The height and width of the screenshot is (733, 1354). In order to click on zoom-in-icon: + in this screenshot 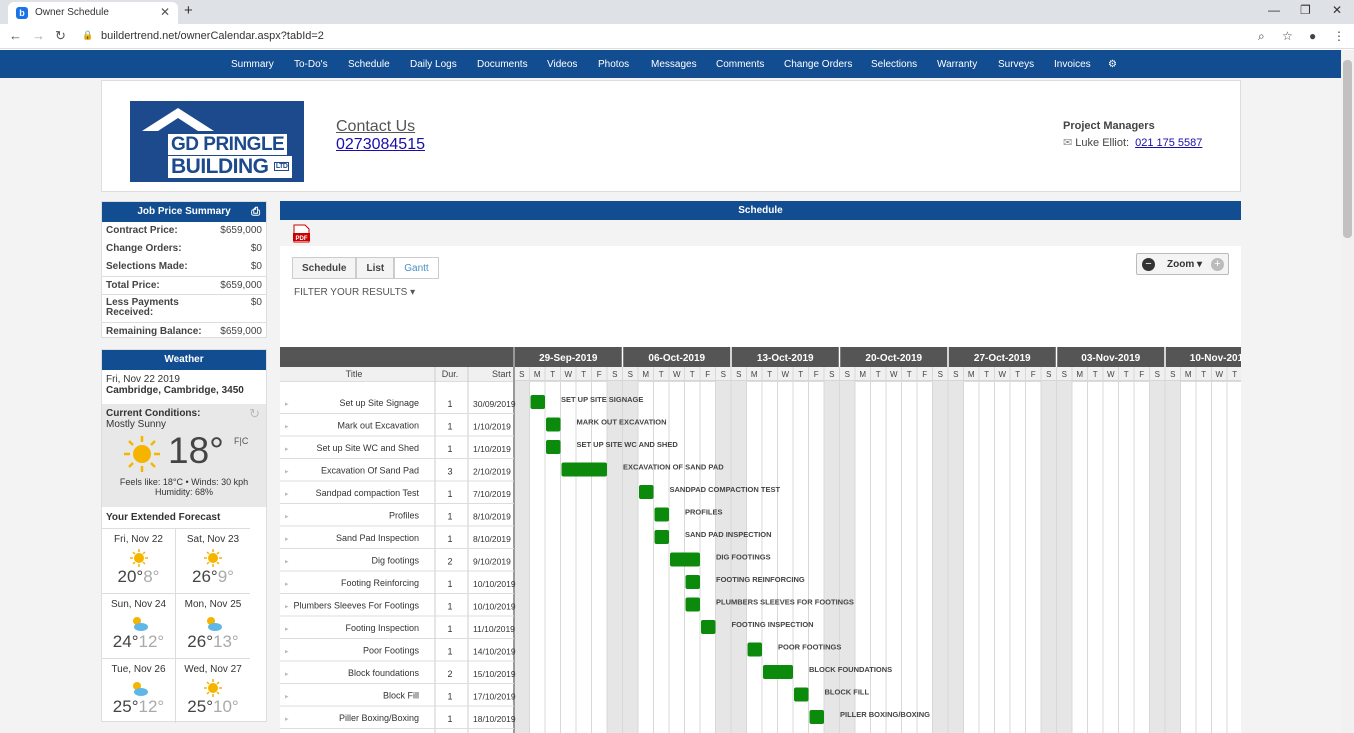, I will do `click(1217, 264)`.